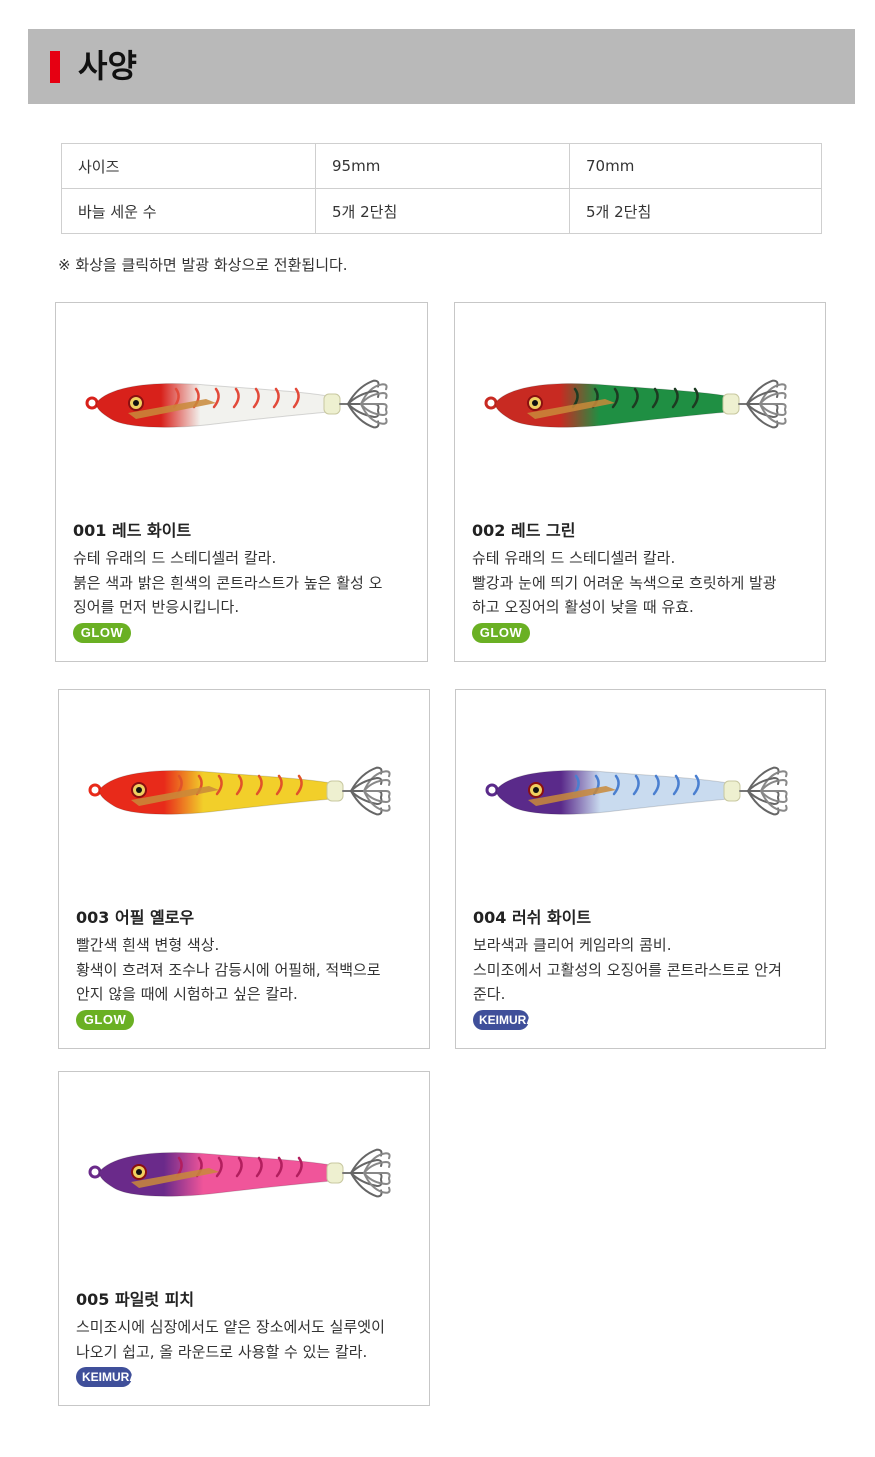 The image size is (875, 1457). Describe the element at coordinates (188, 166) in the screenshot. I see `spec-label: 사이즈` at that location.